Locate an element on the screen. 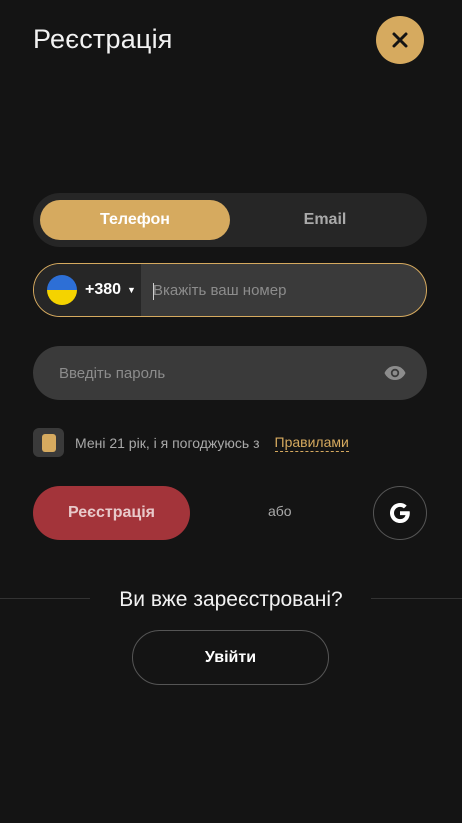 This screenshot has height=823, width=462. already-registered-text: Ви вже зареєстровані? is located at coordinates (231, 599).